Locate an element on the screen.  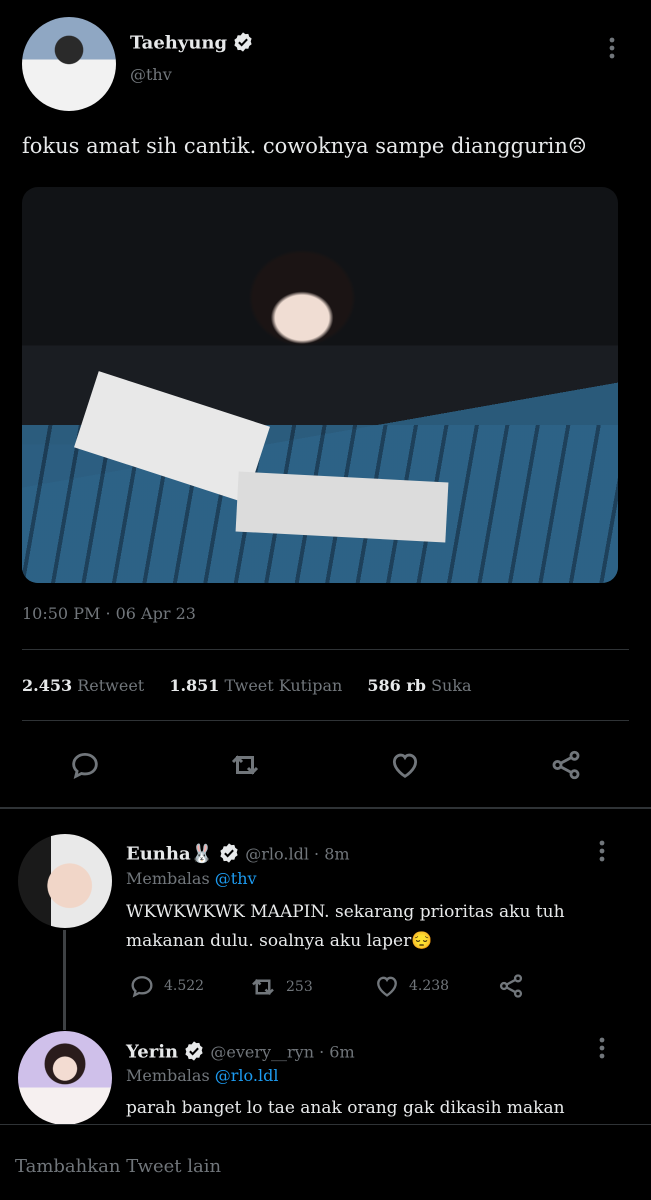
share-button is located at coordinates (566, 765).